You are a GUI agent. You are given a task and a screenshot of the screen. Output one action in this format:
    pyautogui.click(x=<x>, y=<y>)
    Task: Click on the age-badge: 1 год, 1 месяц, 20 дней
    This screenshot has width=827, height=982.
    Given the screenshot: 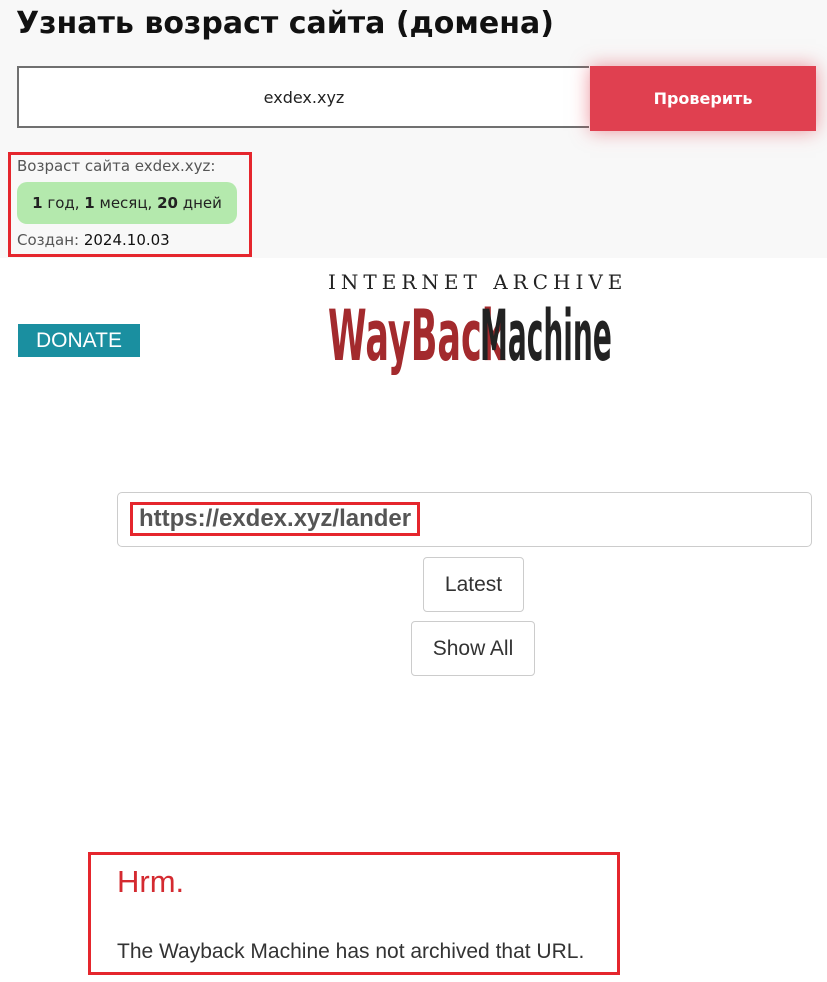 What is the action you would take?
    pyautogui.click(x=127, y=203)
    